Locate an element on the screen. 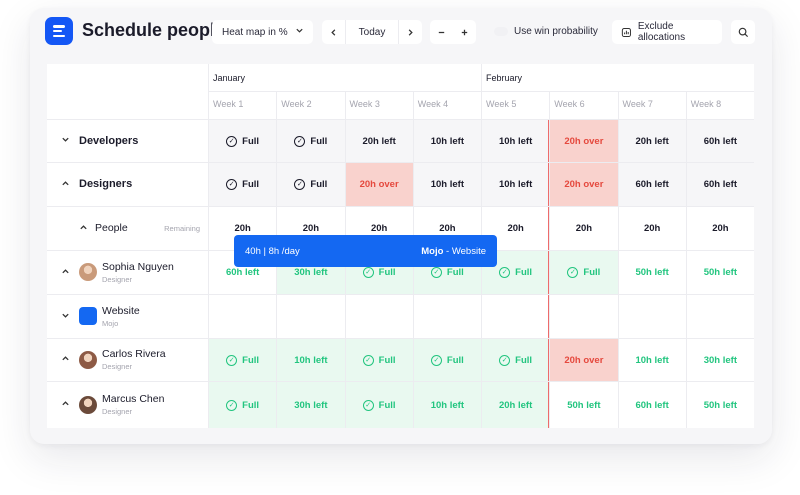 This screenshot has height=495, width=800. row-text: Sophia Nguyen Designer is located at coordinates (138, 272).